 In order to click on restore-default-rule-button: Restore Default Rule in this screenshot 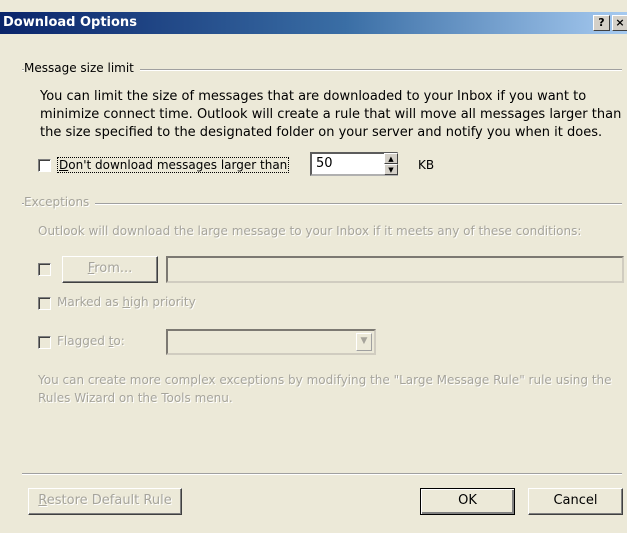, I will do `click(105, 501)`.